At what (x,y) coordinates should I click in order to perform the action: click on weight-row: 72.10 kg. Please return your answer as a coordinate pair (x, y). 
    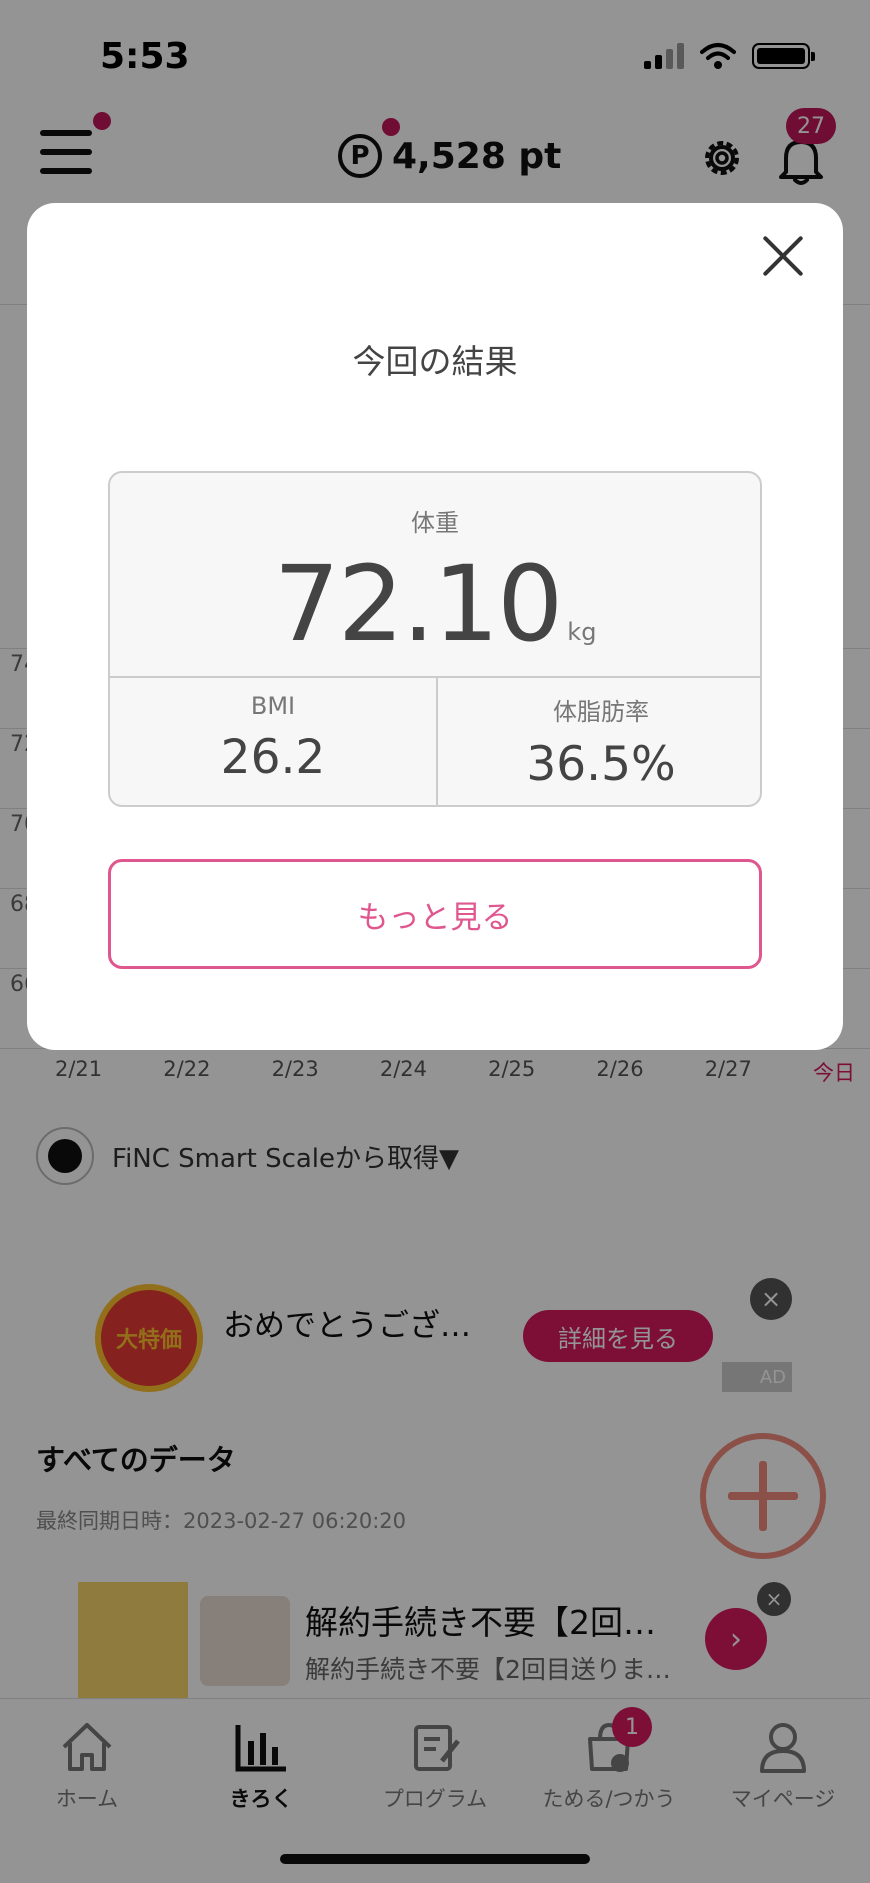
    Looking at the image, I should click on (435, 604).